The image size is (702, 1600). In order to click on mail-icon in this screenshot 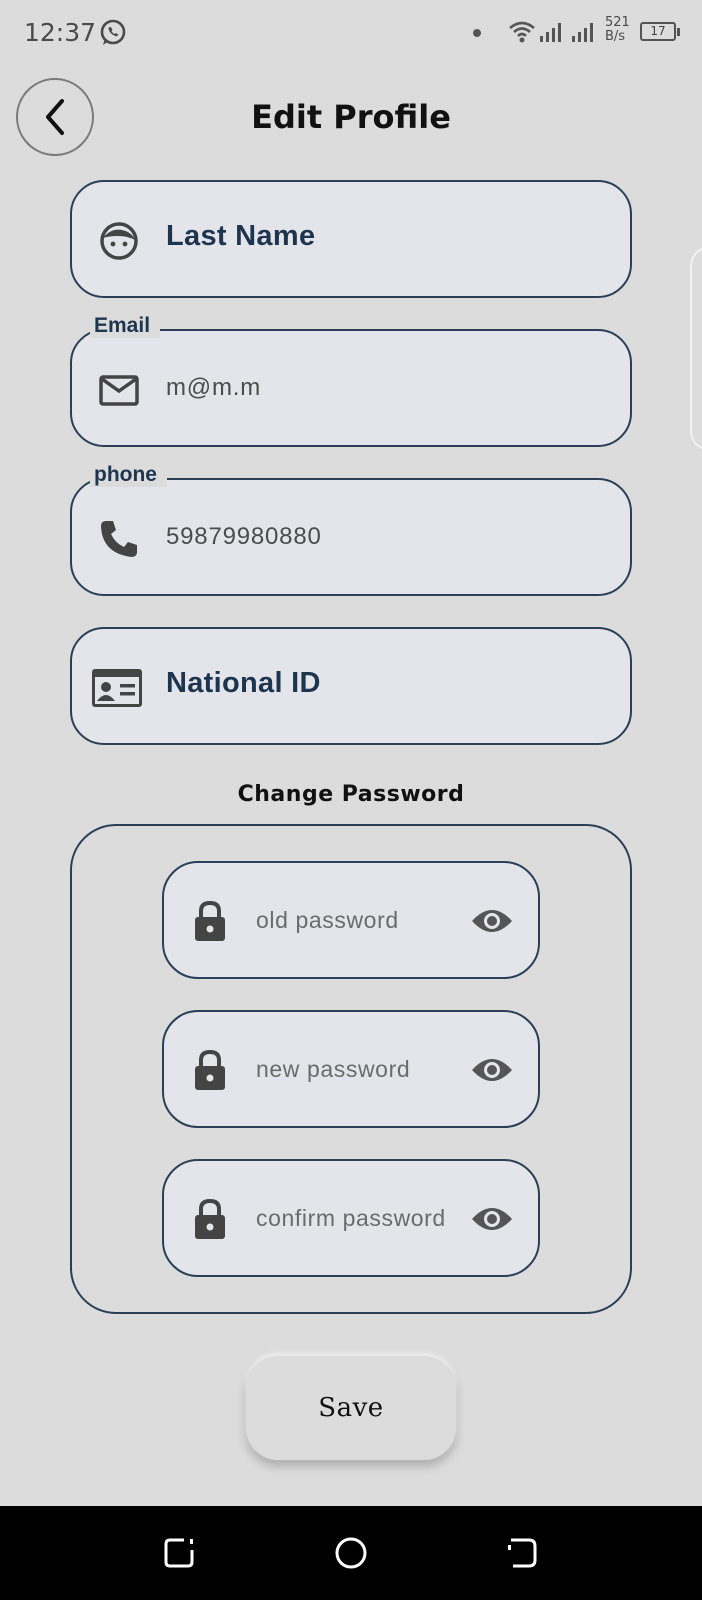, I will do `click(119, 390)`.